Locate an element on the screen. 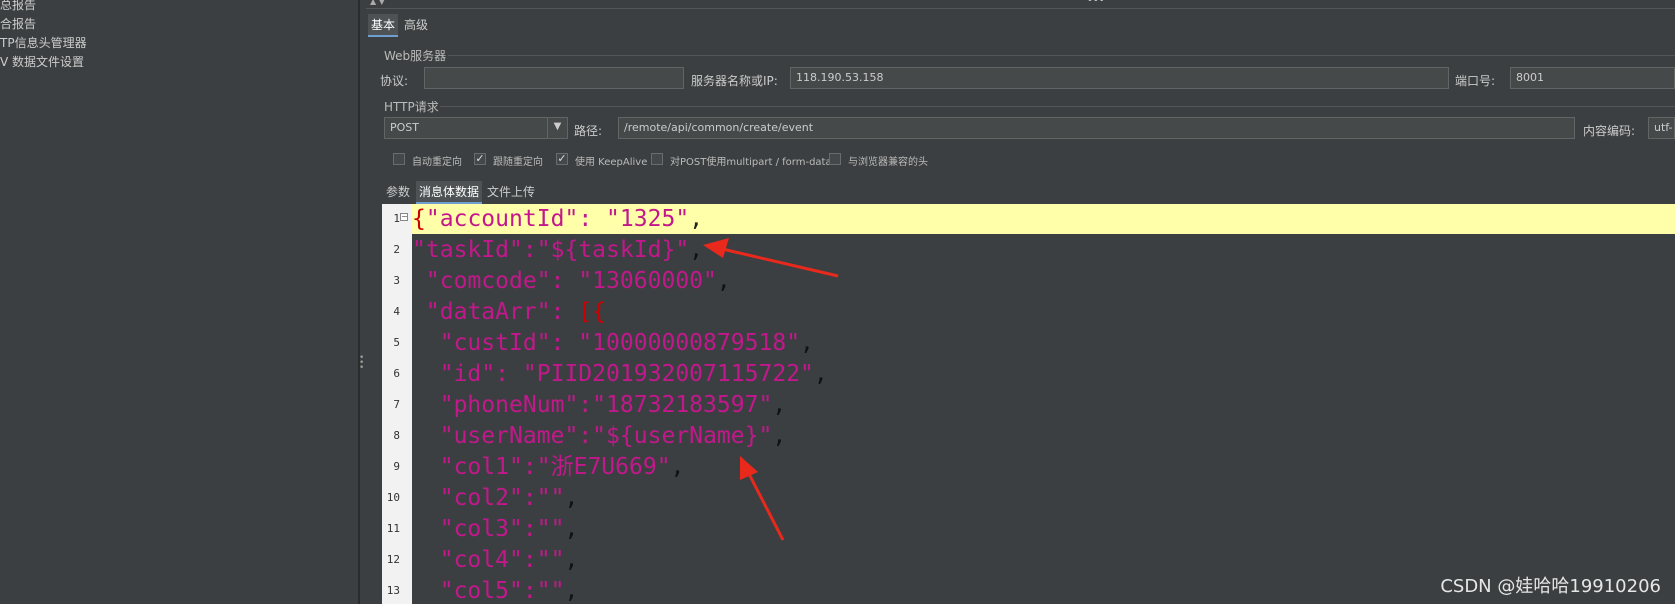  watermark: CSDN @娃哈哈19910206 is located at coordinates (1550, 586).